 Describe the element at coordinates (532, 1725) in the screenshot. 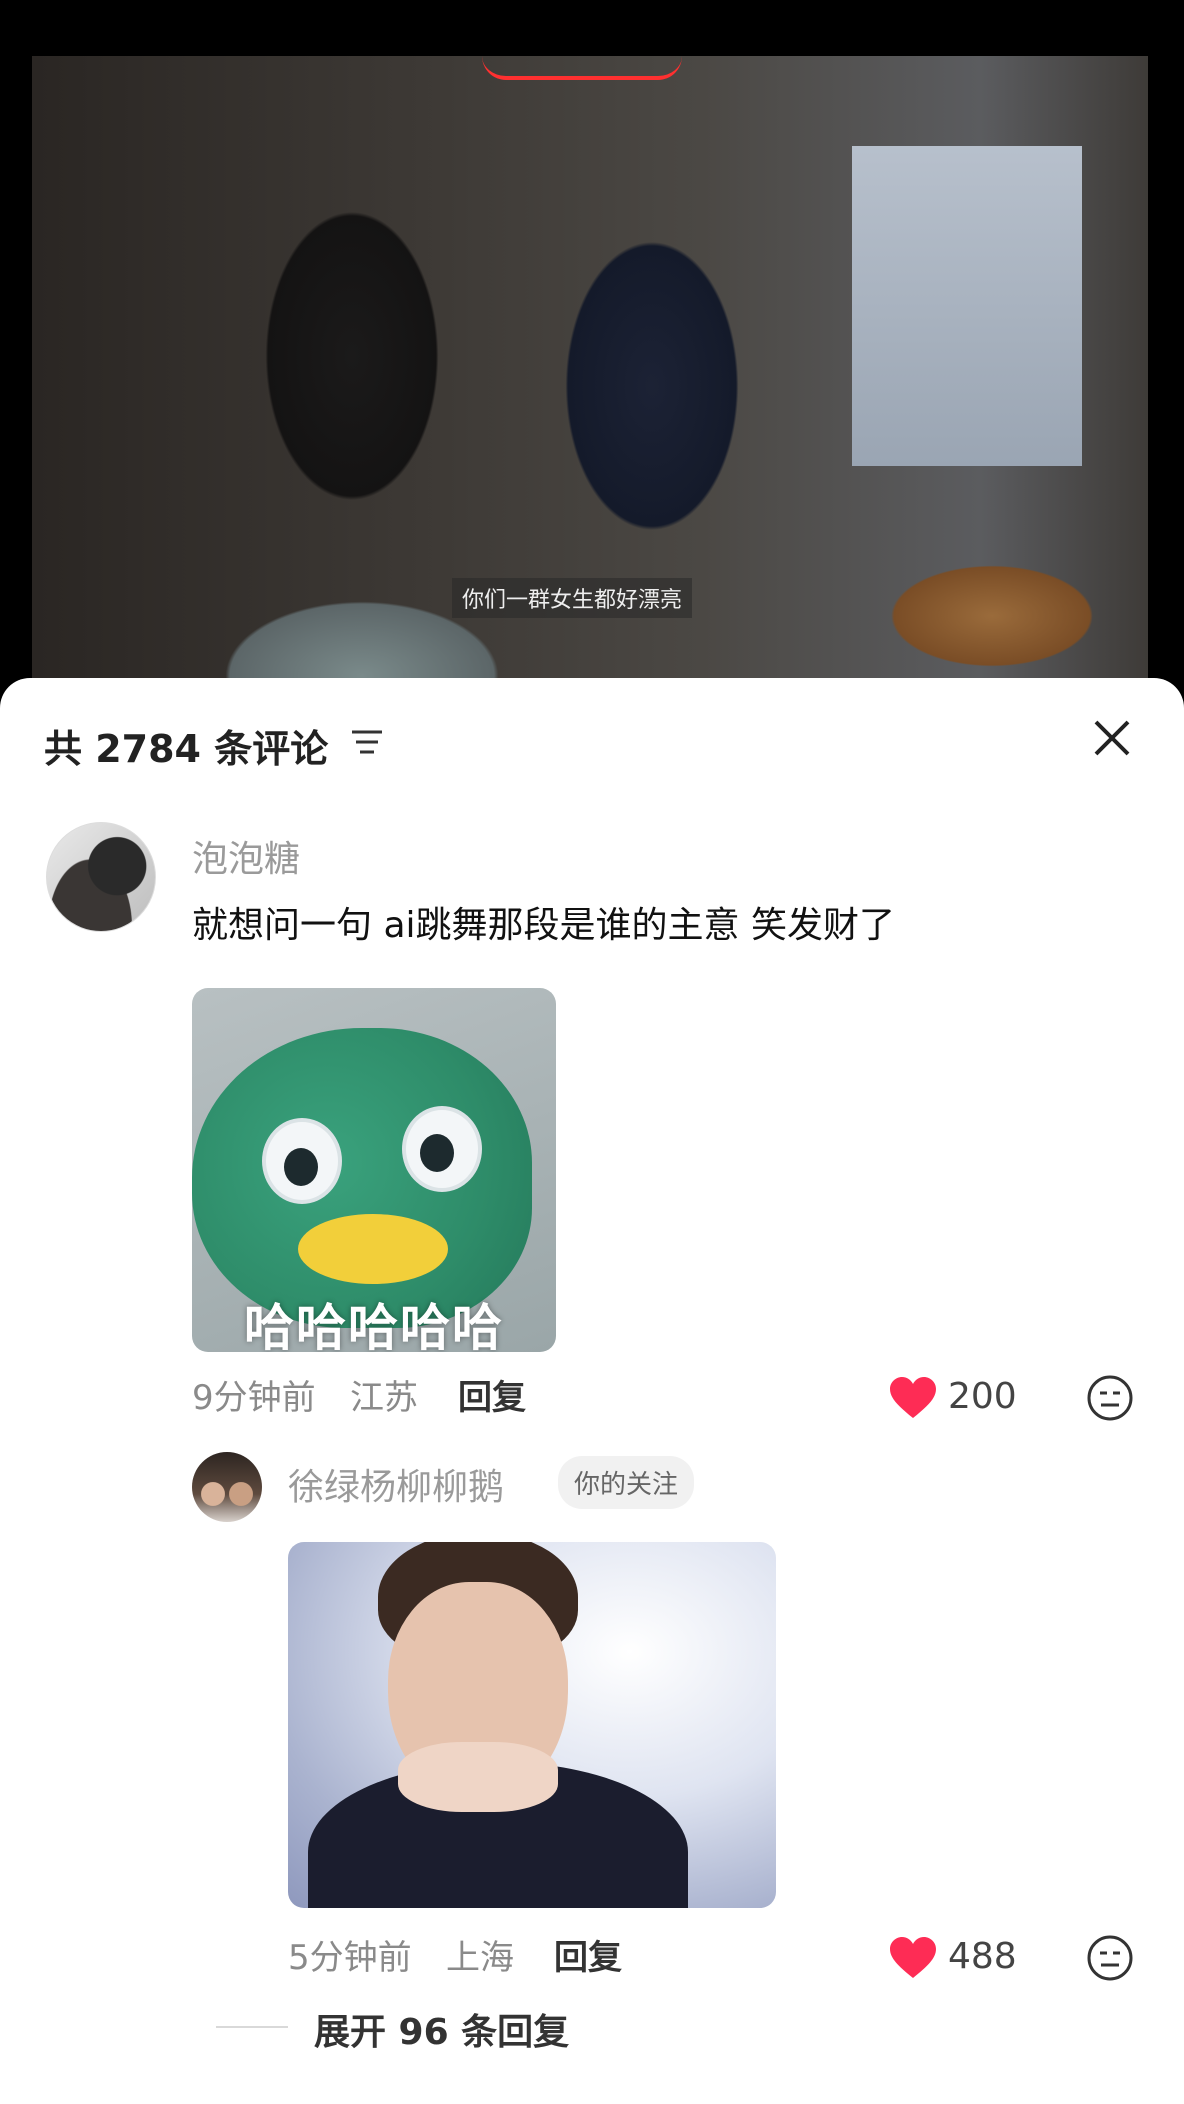

I see `reply-image` at that location.